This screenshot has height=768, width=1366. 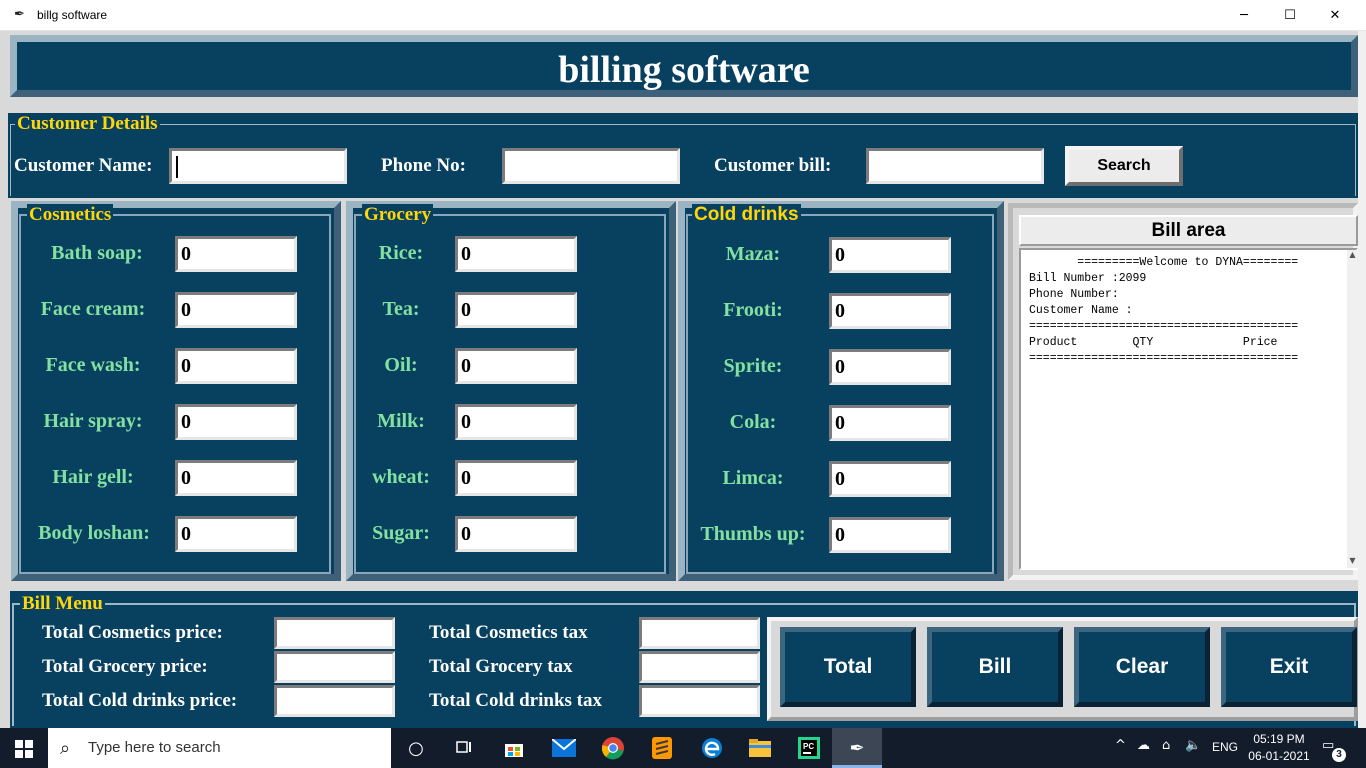 I want to click on bill-line: Customer Name :, so click(x=1081, y=310).